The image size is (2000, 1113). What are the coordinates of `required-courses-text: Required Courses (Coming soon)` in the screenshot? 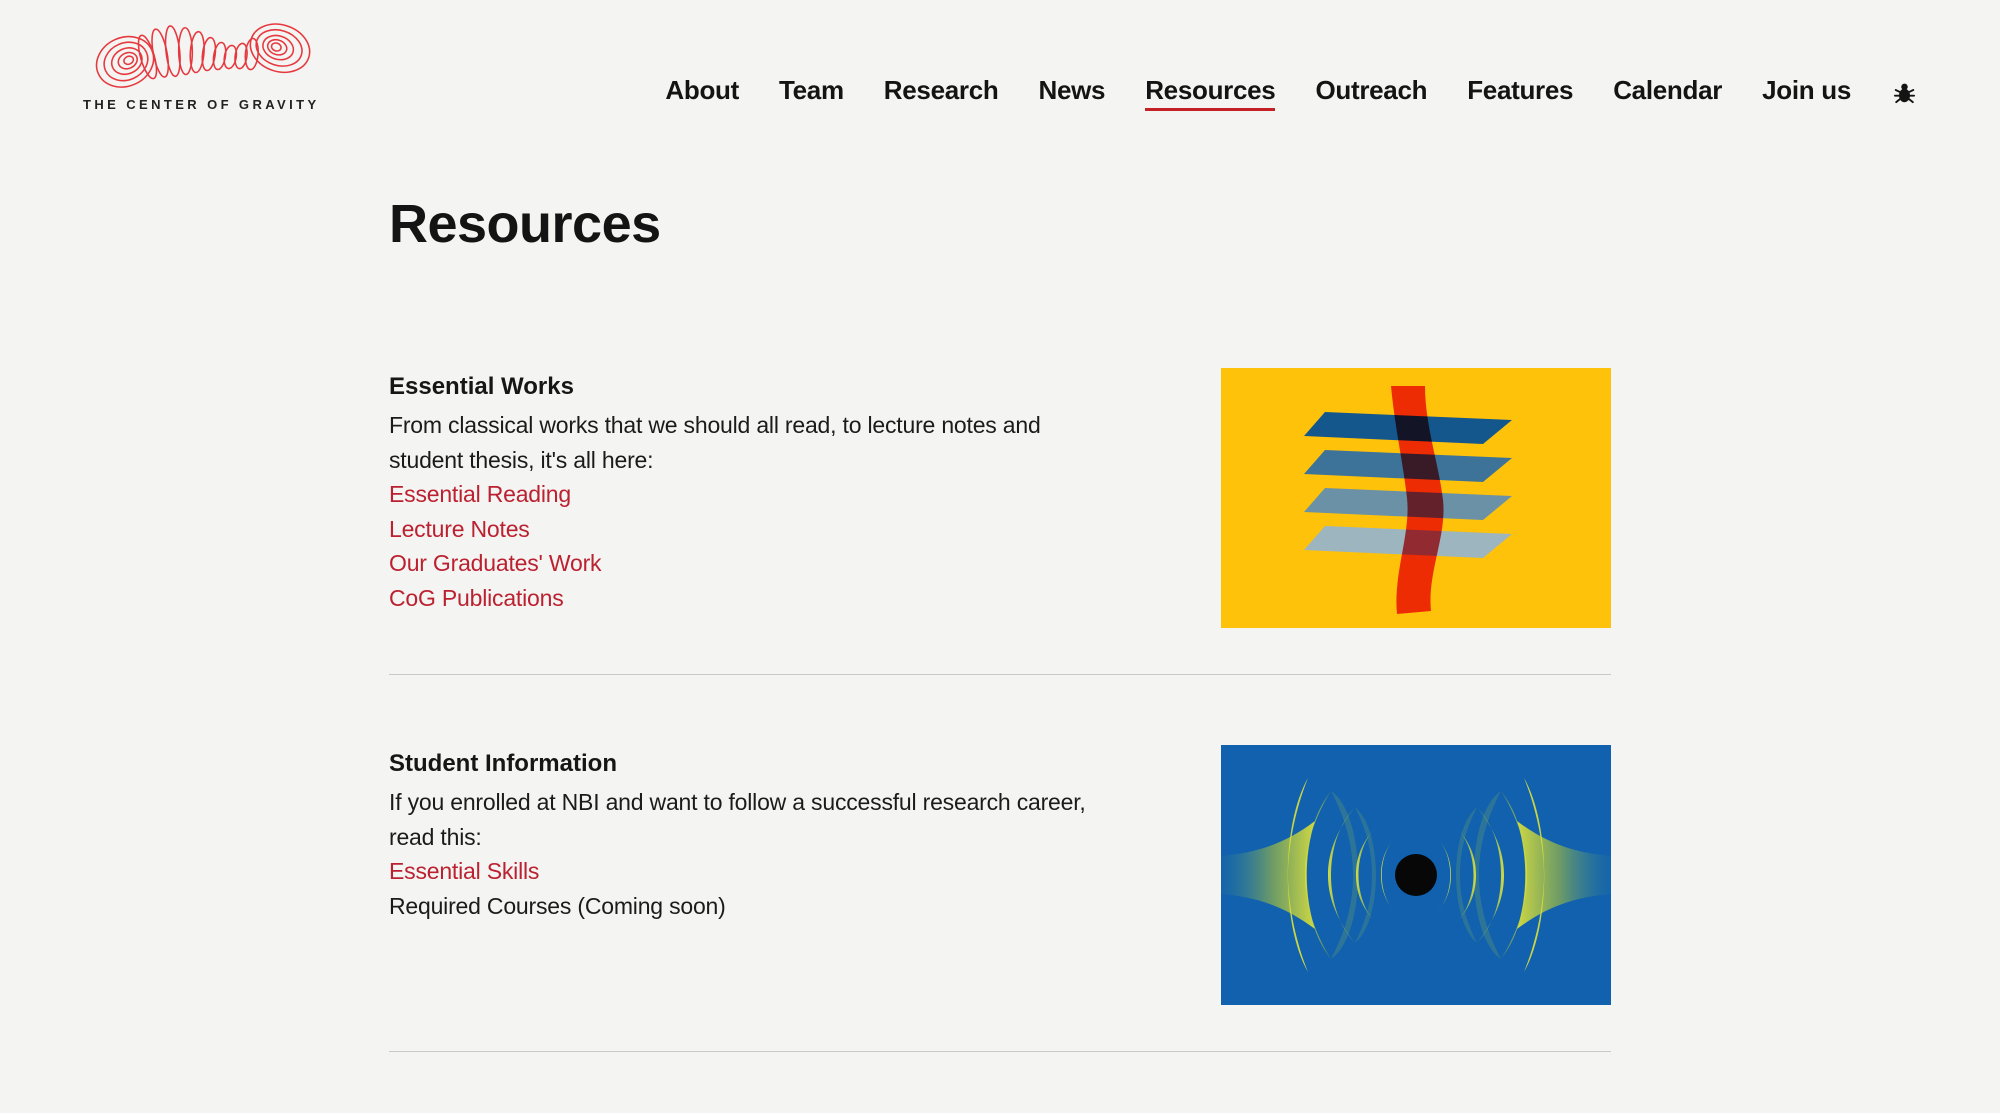 It's located at (557, 905).